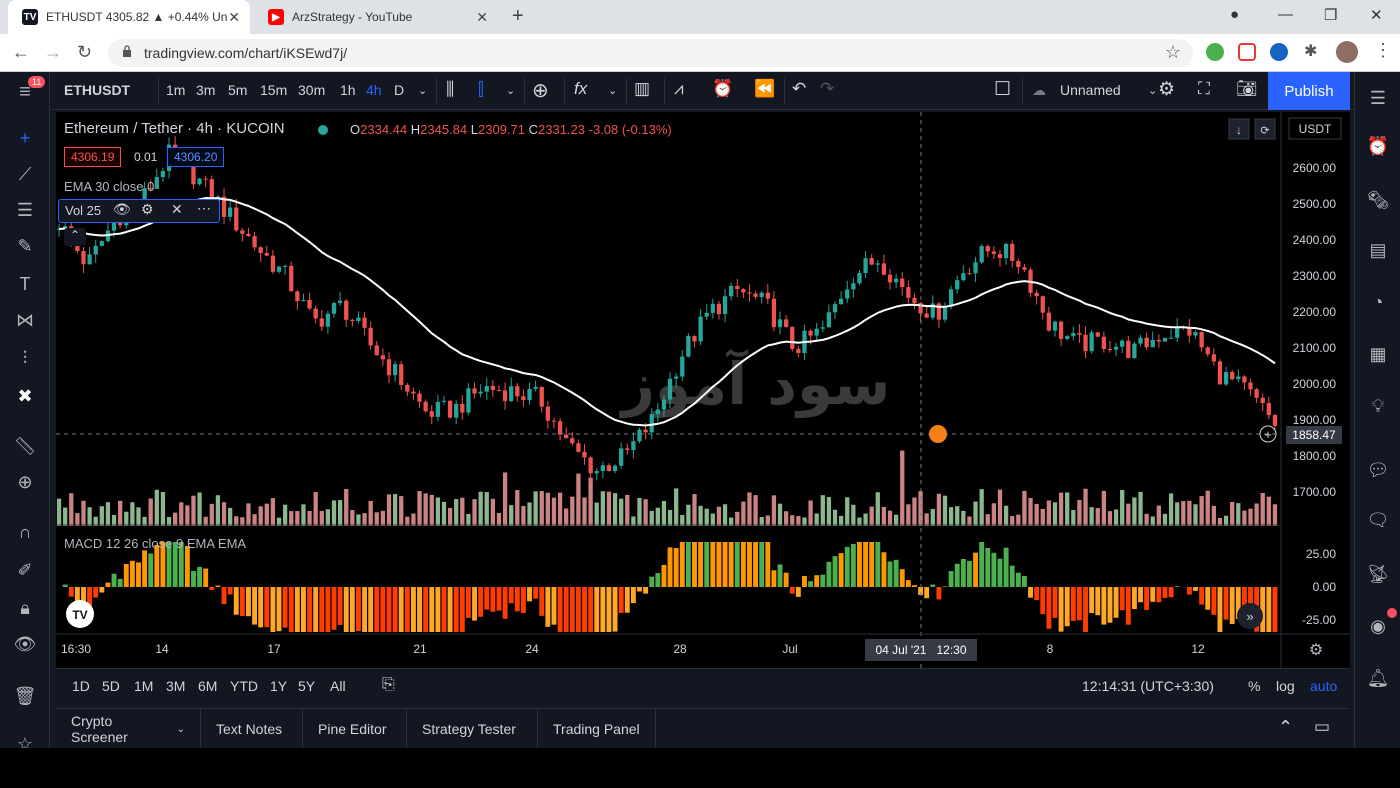 Image resolution: width=1400 pixels, height=788 pixels. I want to click on stay-drawing-icon: ✐, so click(25, 570).